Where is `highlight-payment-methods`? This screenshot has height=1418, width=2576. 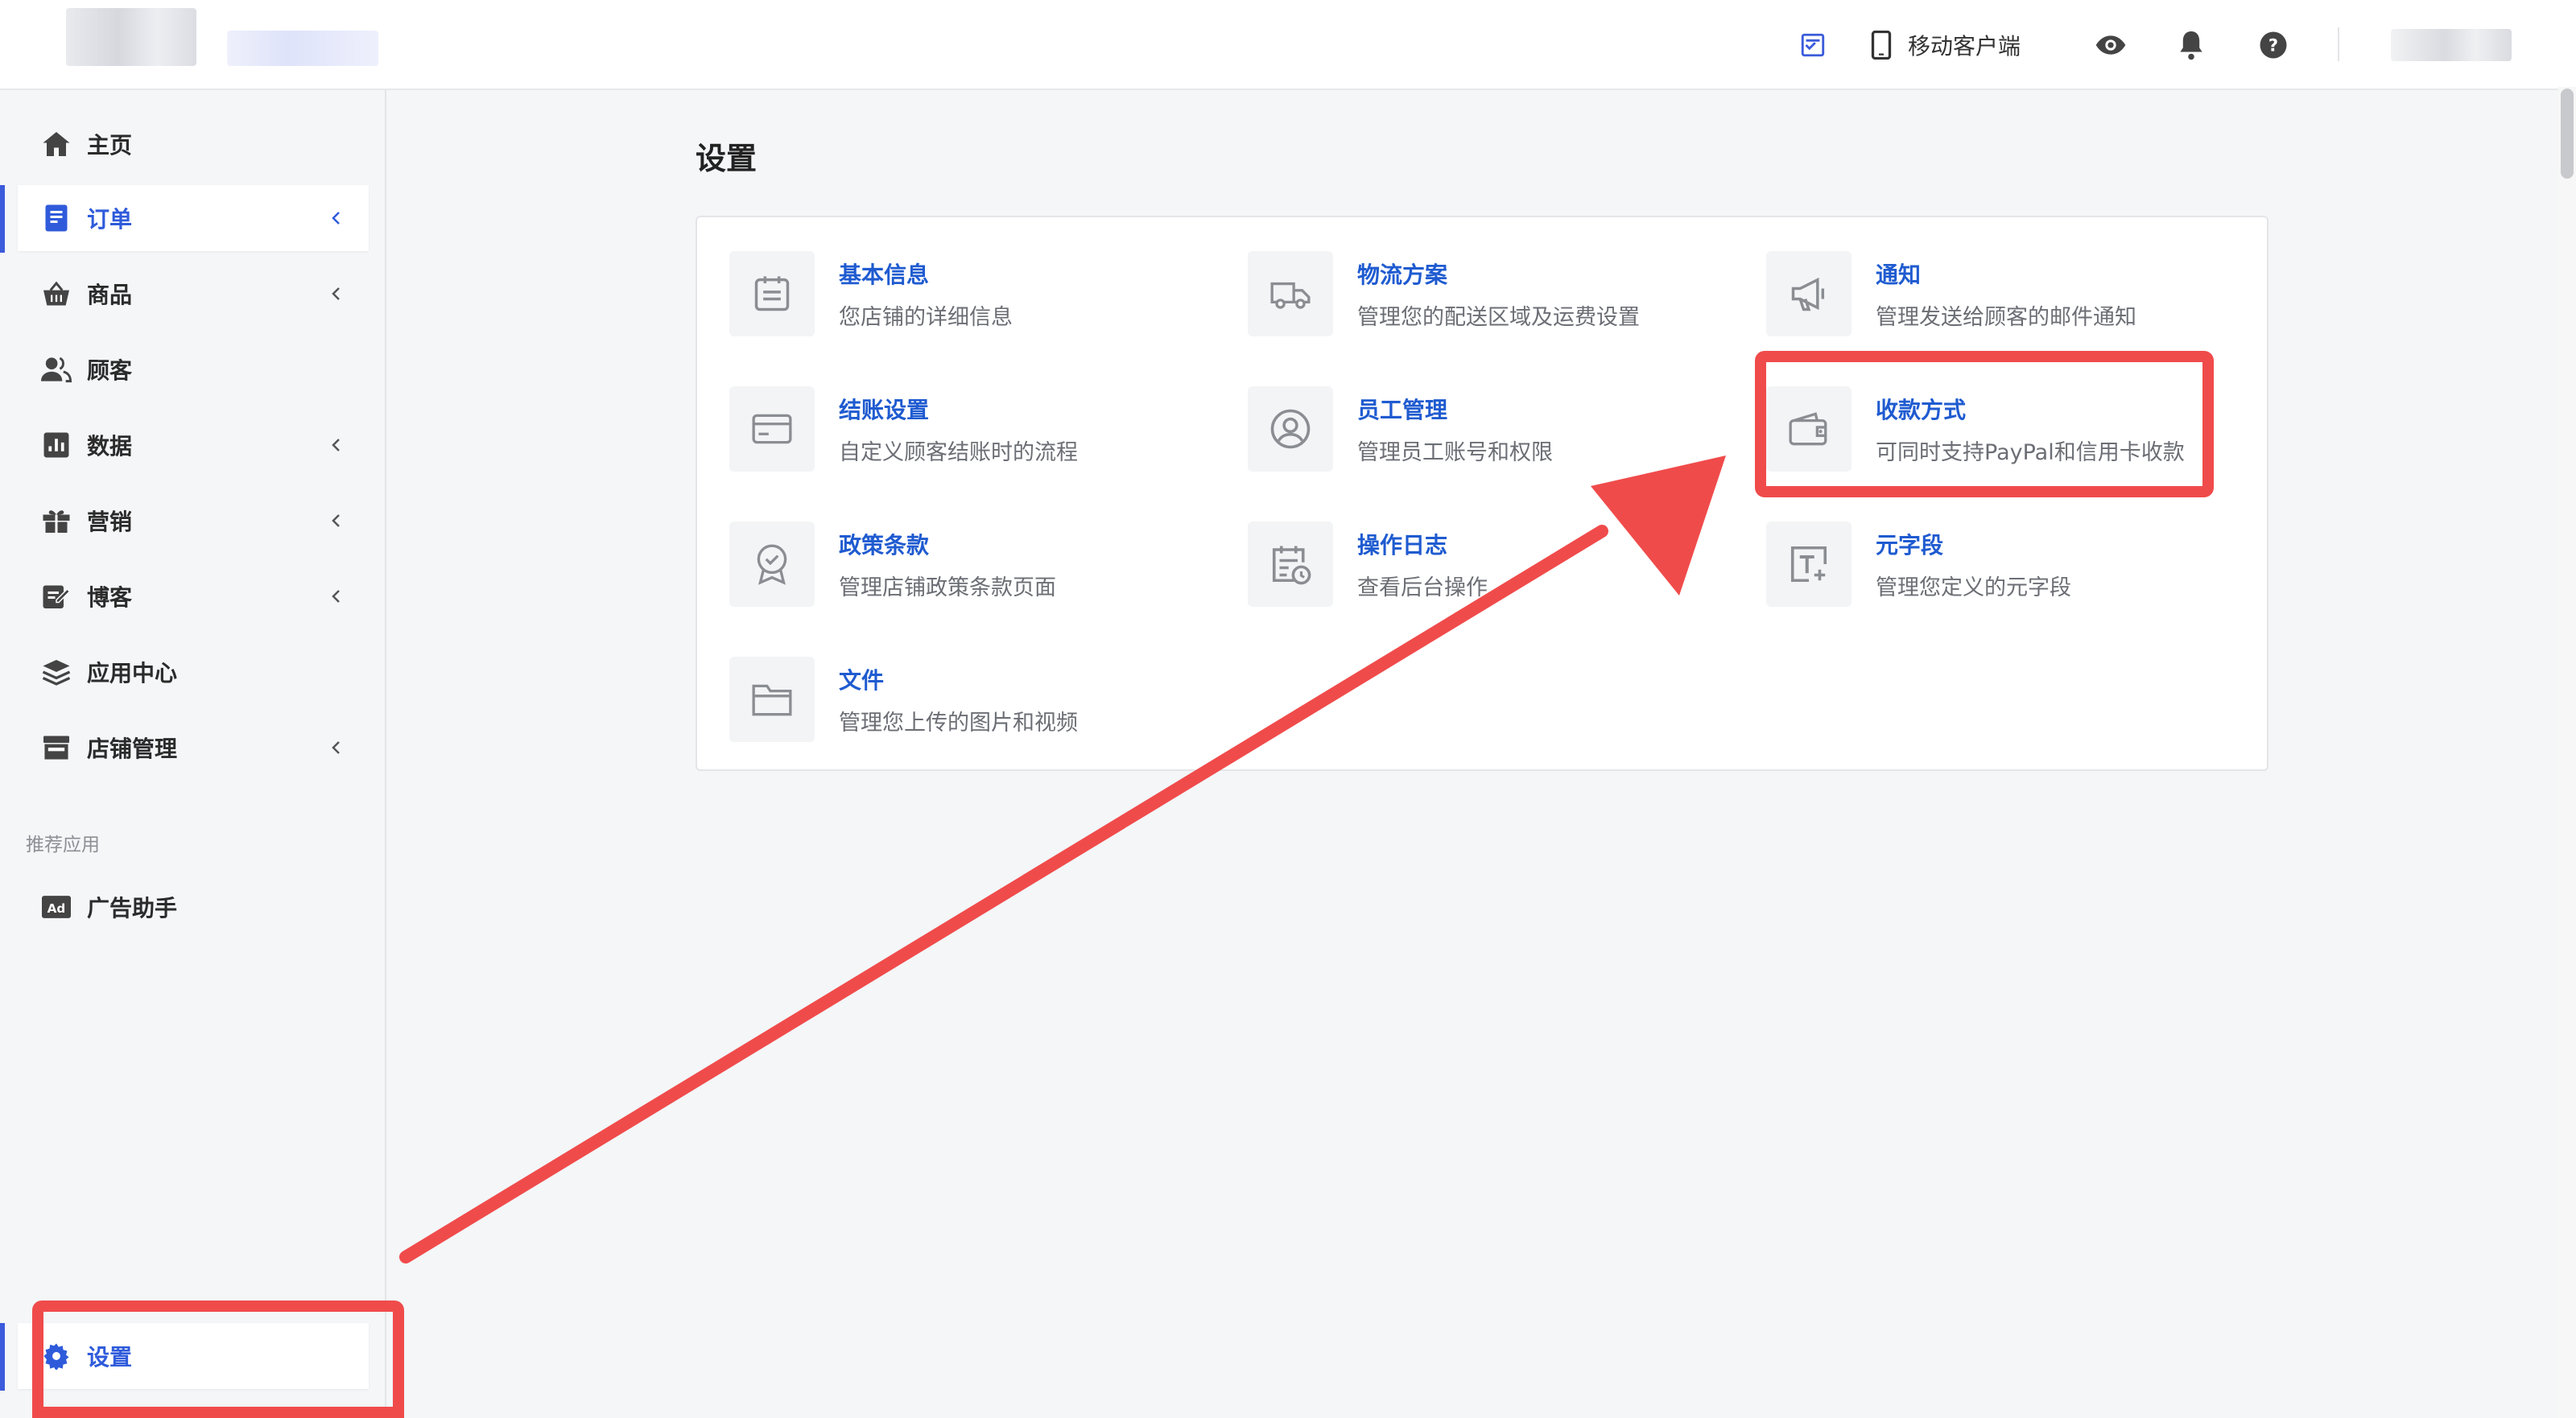
highlight-payment-methods is located at coordinates (1984, 424).